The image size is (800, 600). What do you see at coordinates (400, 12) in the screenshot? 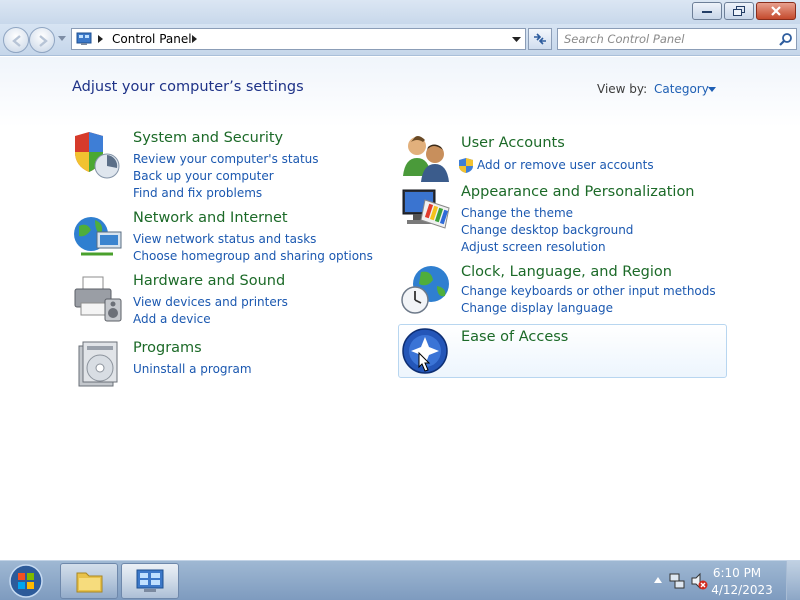
I see `title-bar` at bounding box center [400, 12].